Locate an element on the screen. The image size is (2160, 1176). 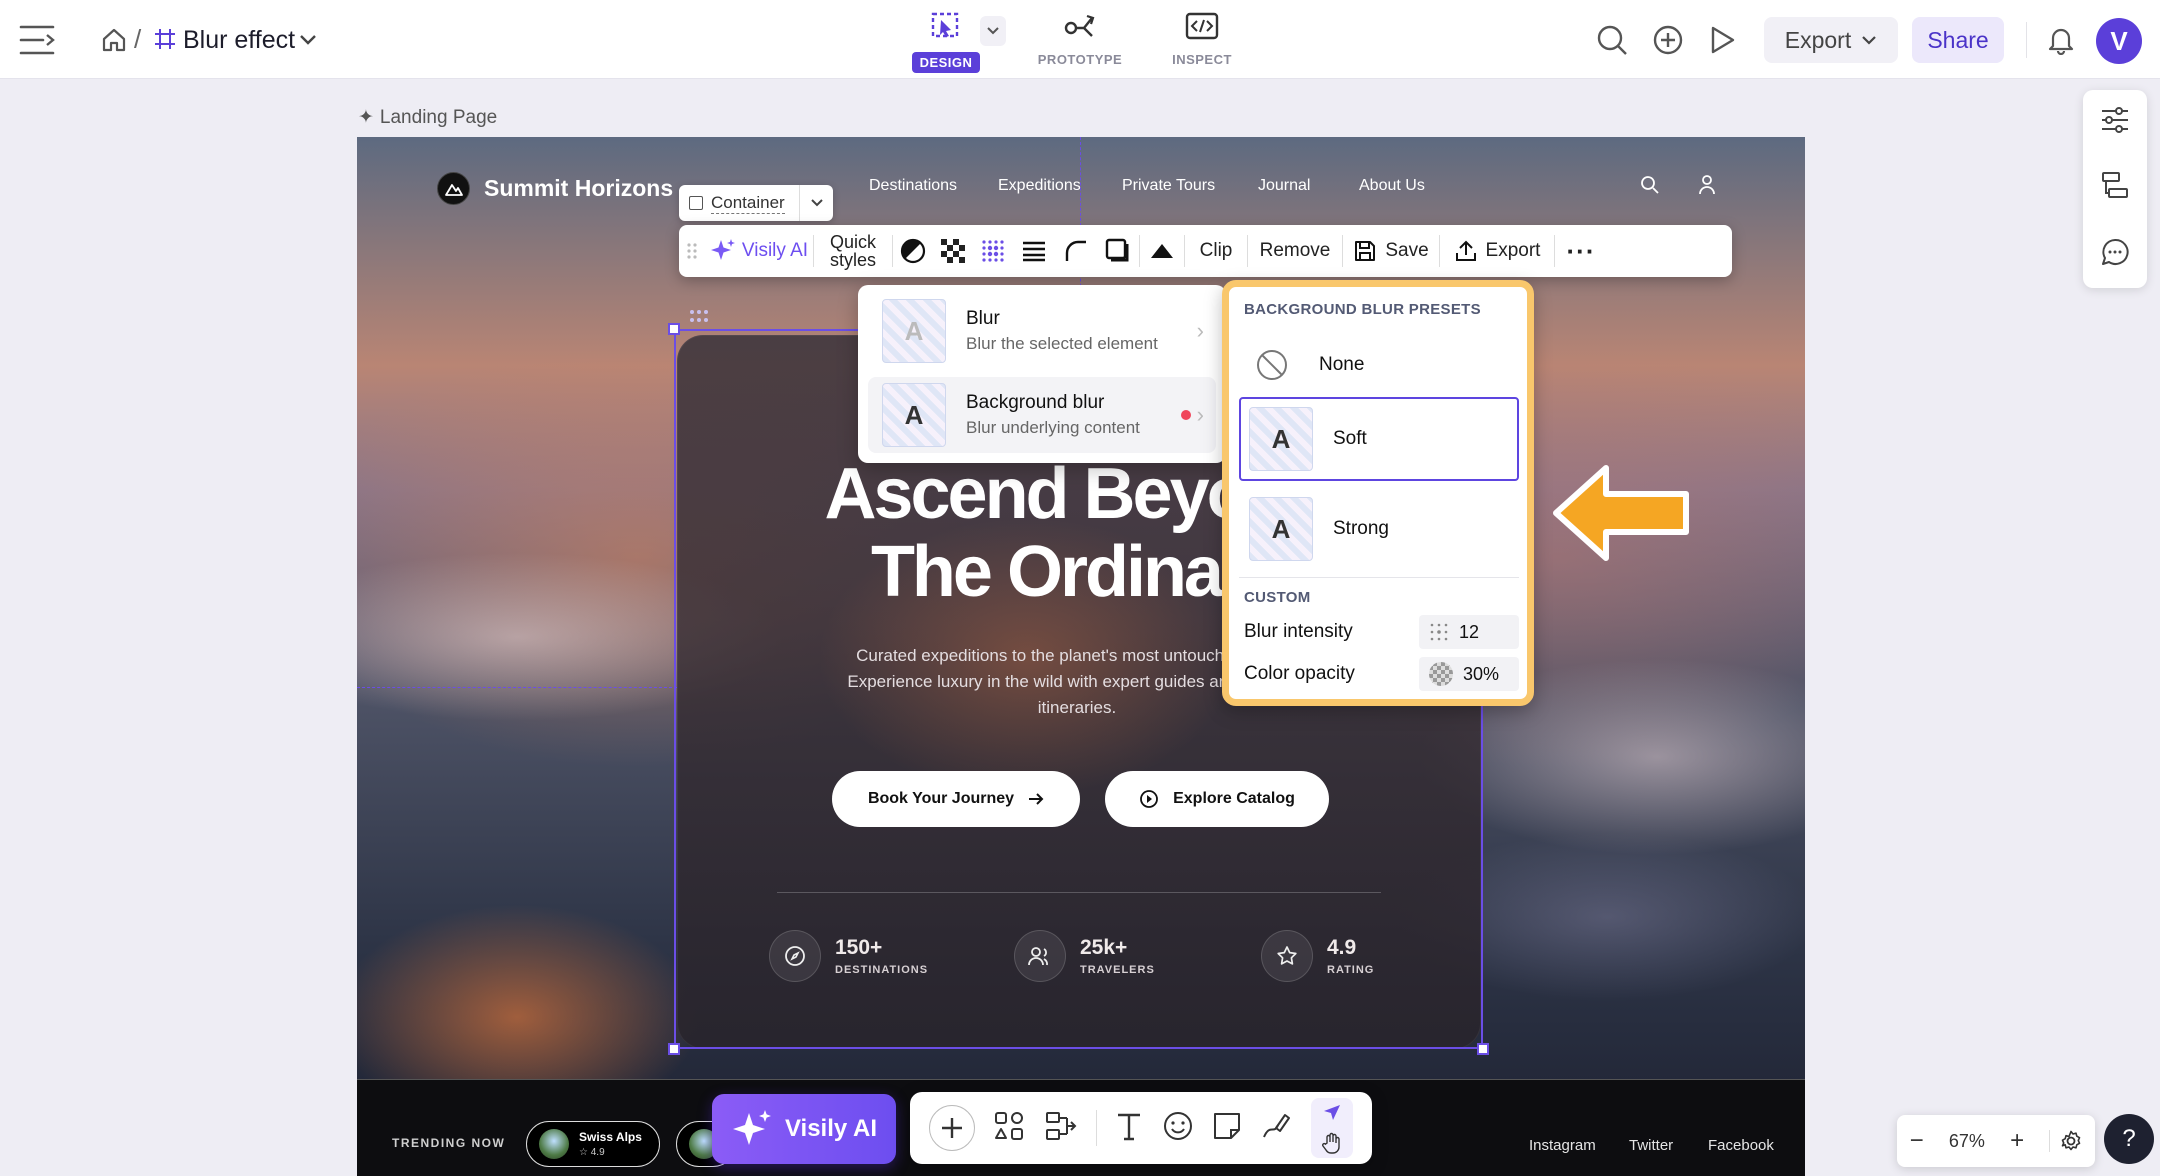
preset-strong: A Strong is located at coordinates (1379, 529).